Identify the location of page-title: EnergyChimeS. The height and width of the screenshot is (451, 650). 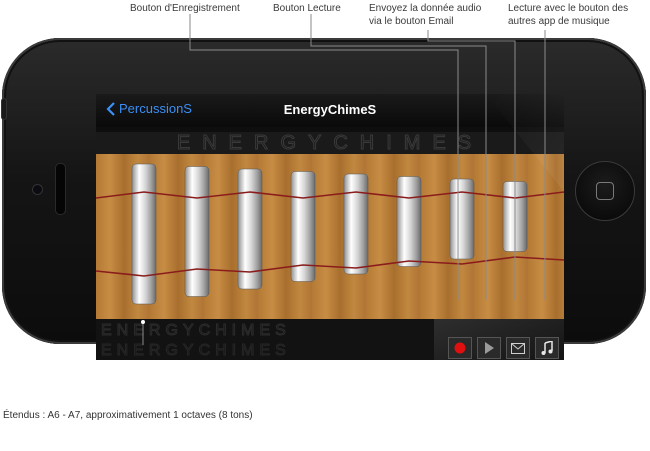
(330, 109).